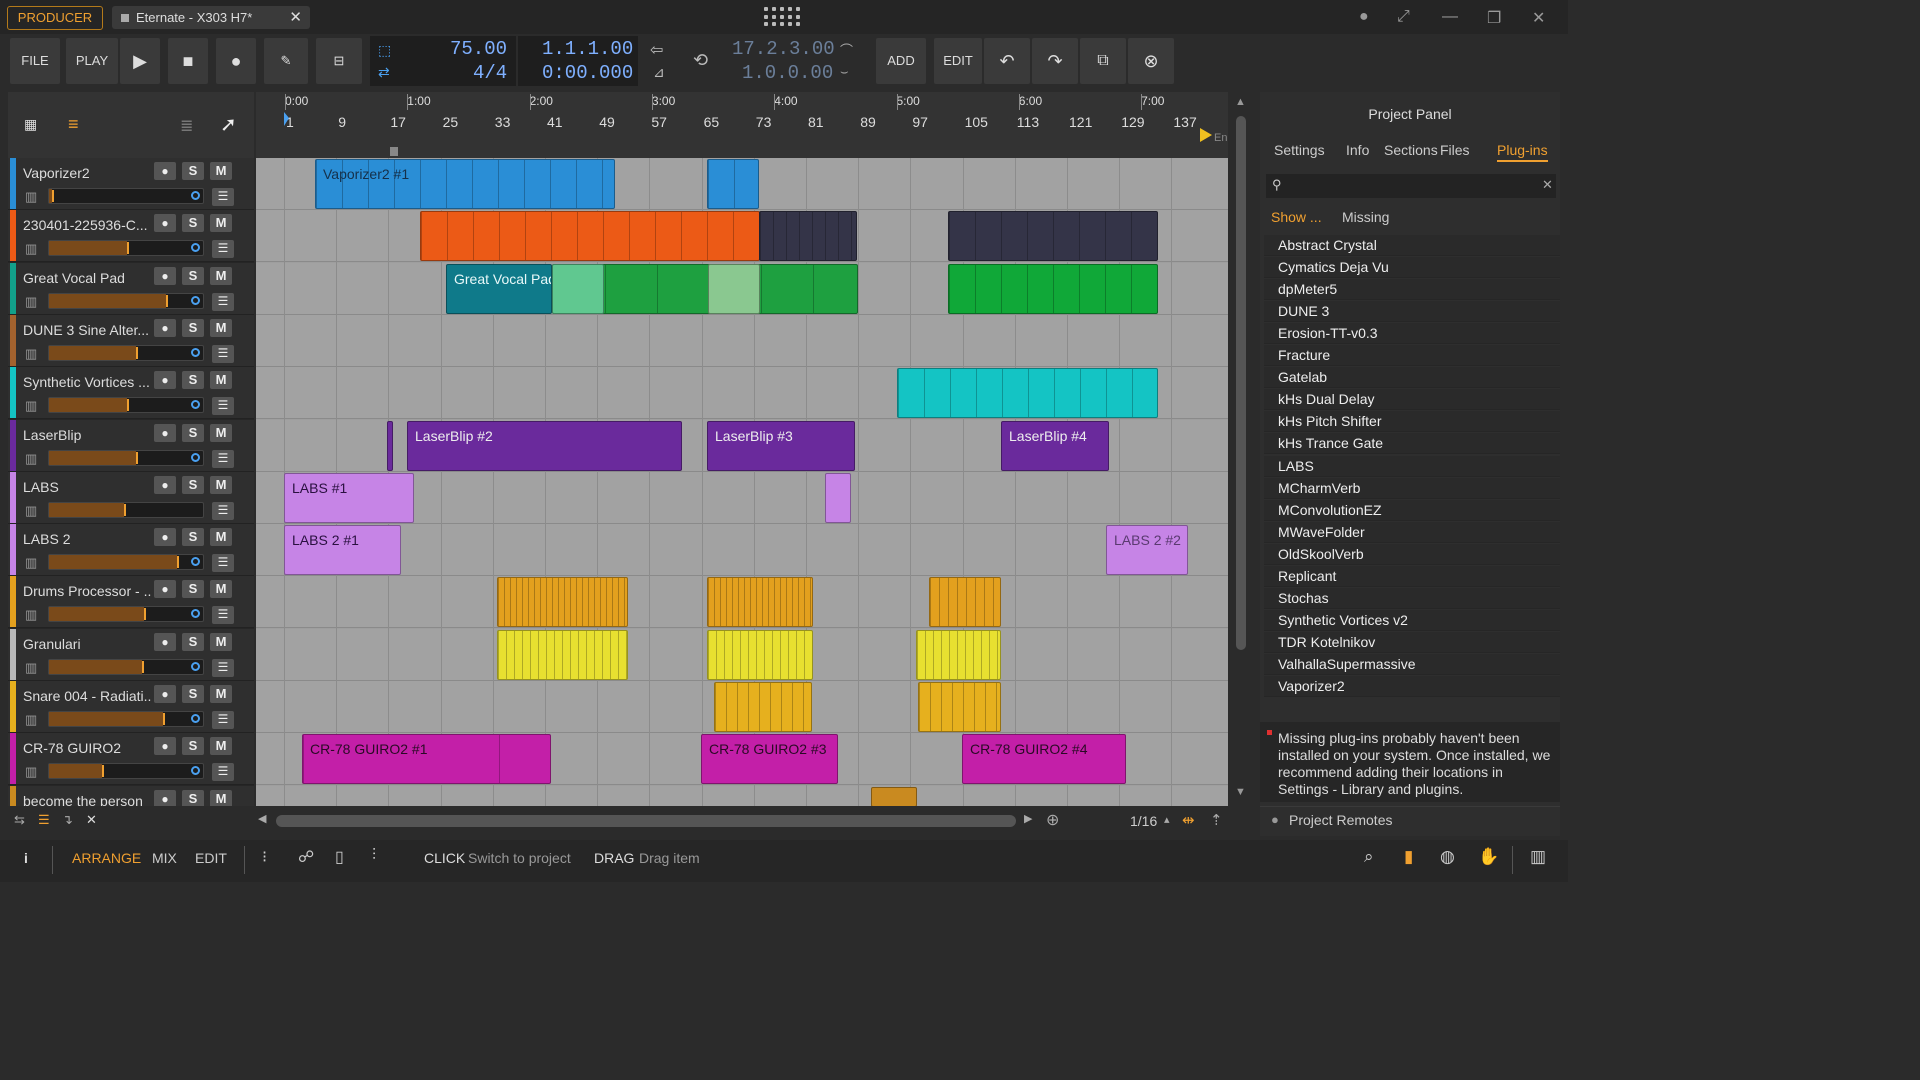 The width and height of the screenshot is (1920, 1080). Describe the element at coordinates (87, 748) in the screenshot. I see `track-name: CR-78 GUIRO2` at that location.